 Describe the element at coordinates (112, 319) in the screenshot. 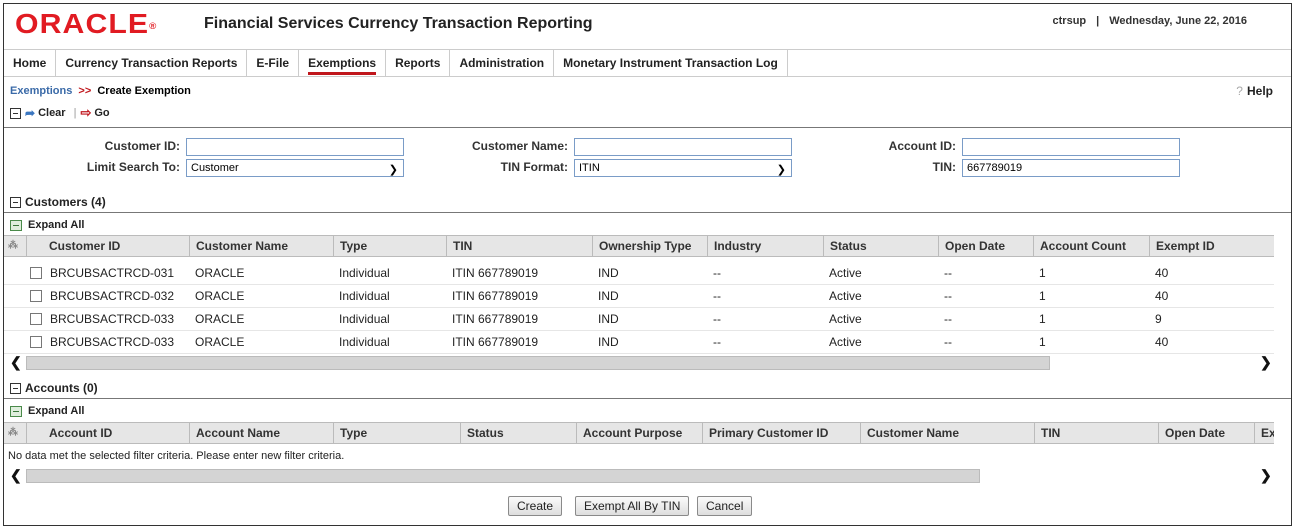

I see `cell-customer-id: BRCUBSACTRCD-033` at that location.